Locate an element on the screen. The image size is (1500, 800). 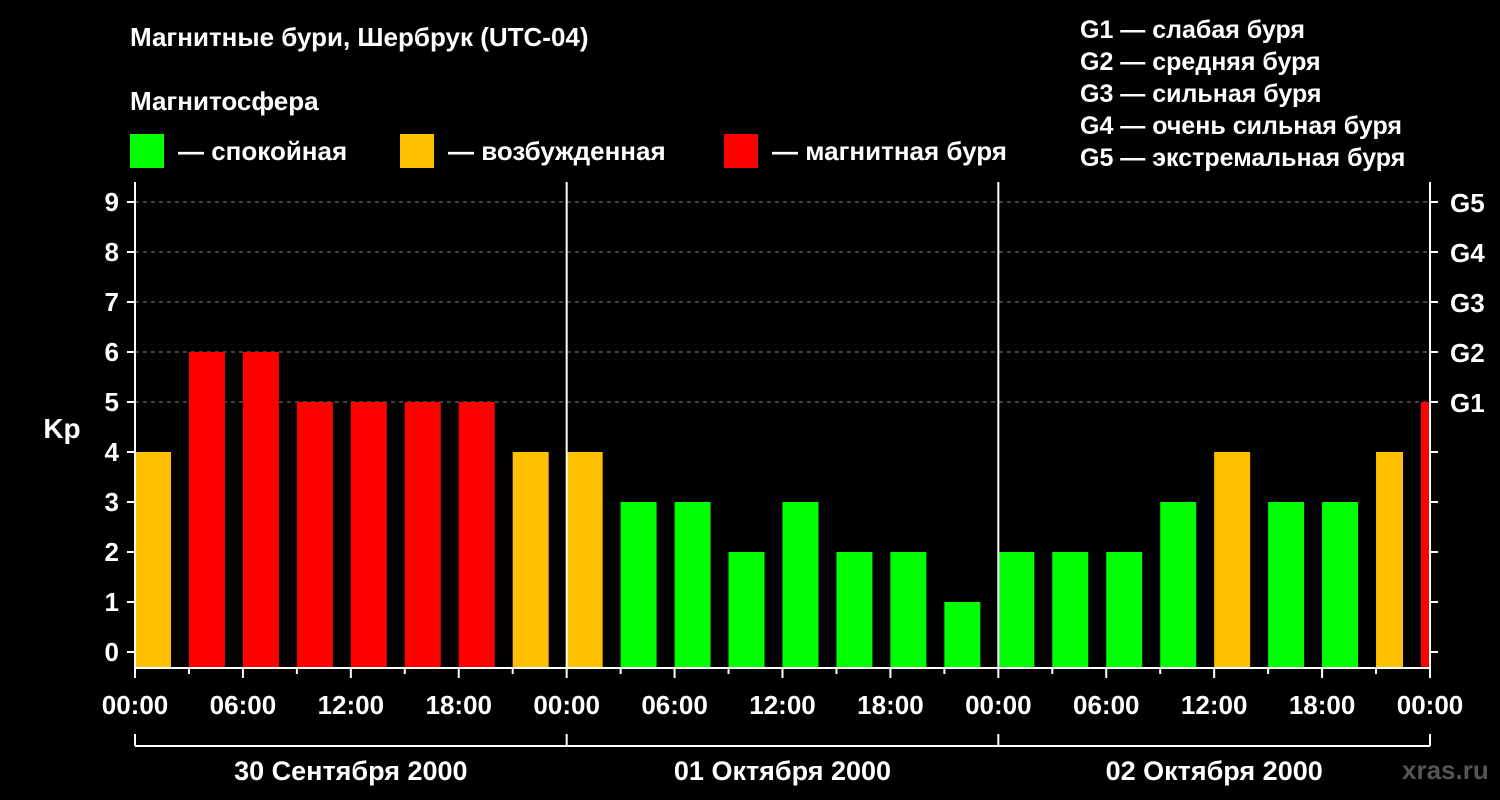
y-tick-label: 8 is located at coordinates (112, 252).